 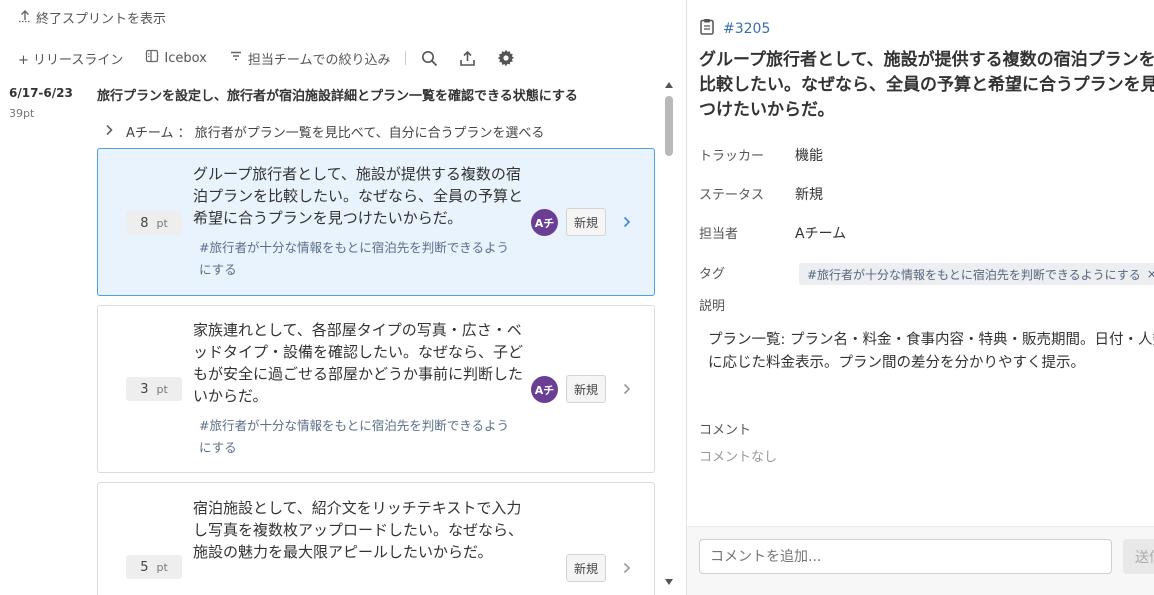 What do you see at coordinates (101, 19) in the screenshot?
I see `show-ended-sprints-label: 終了スプリントを表示` at bounding box center [101, 19].